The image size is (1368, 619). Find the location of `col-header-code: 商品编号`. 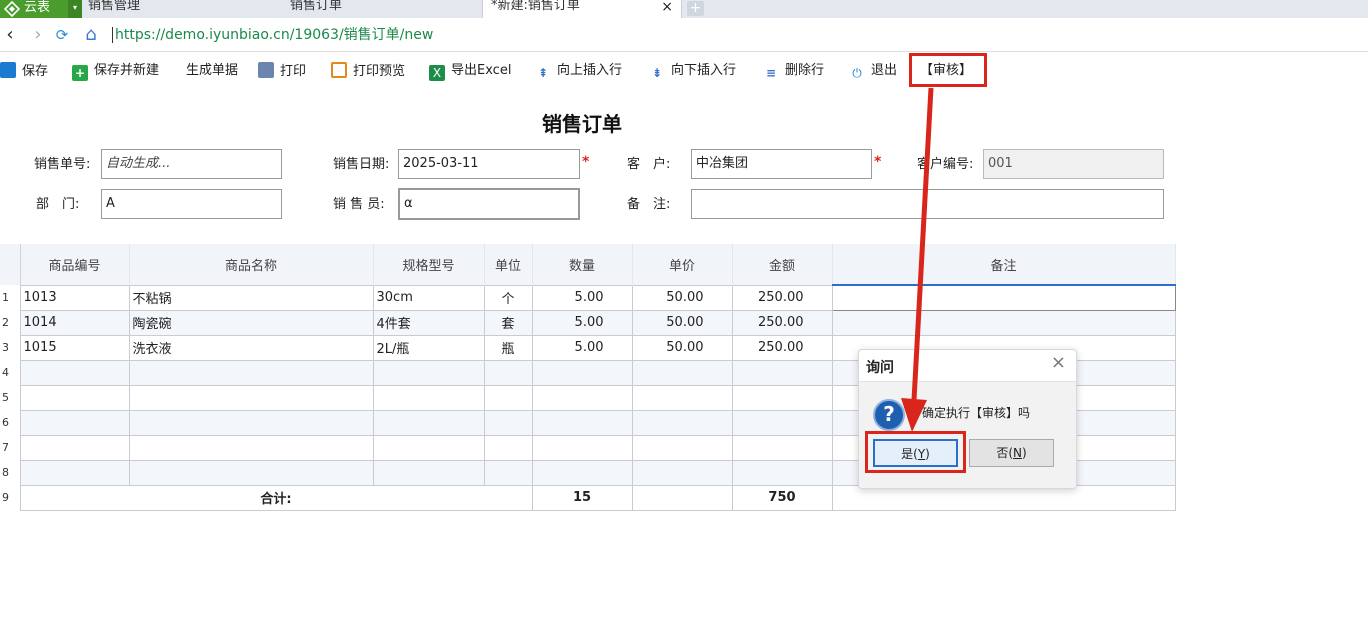

col-header-code: 商品编号 is located at coordinates (75, 264).